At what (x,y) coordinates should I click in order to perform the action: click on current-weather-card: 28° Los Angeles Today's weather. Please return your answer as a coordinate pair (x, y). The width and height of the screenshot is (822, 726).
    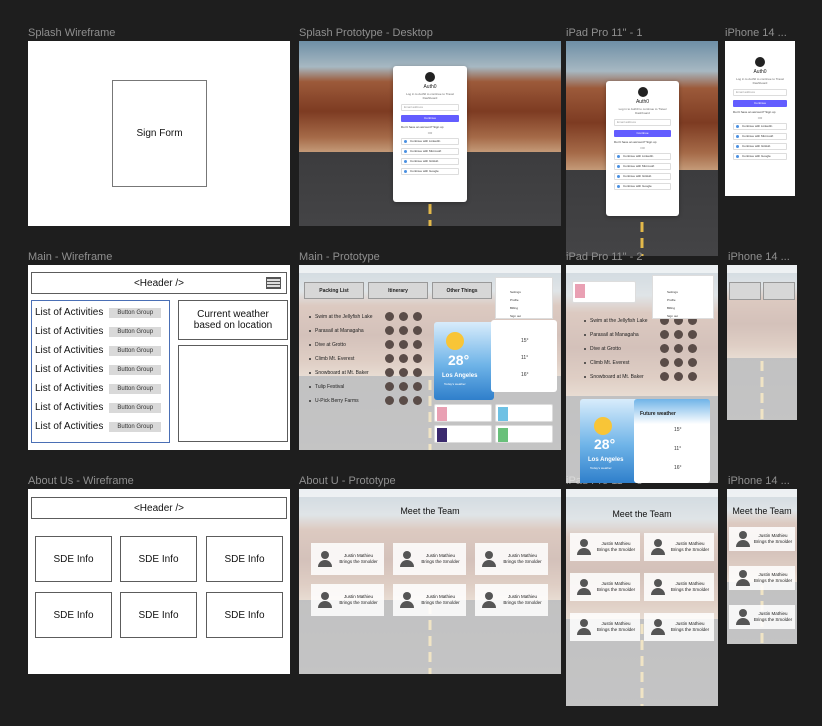
    Looking at the image, I should click on (464, 361).